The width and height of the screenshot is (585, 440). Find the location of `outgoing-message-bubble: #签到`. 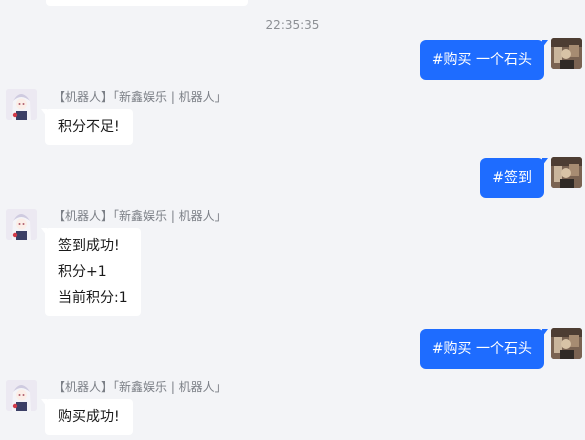

outgoing-message-bubble: #签到 is located at coordinates (514, 178).